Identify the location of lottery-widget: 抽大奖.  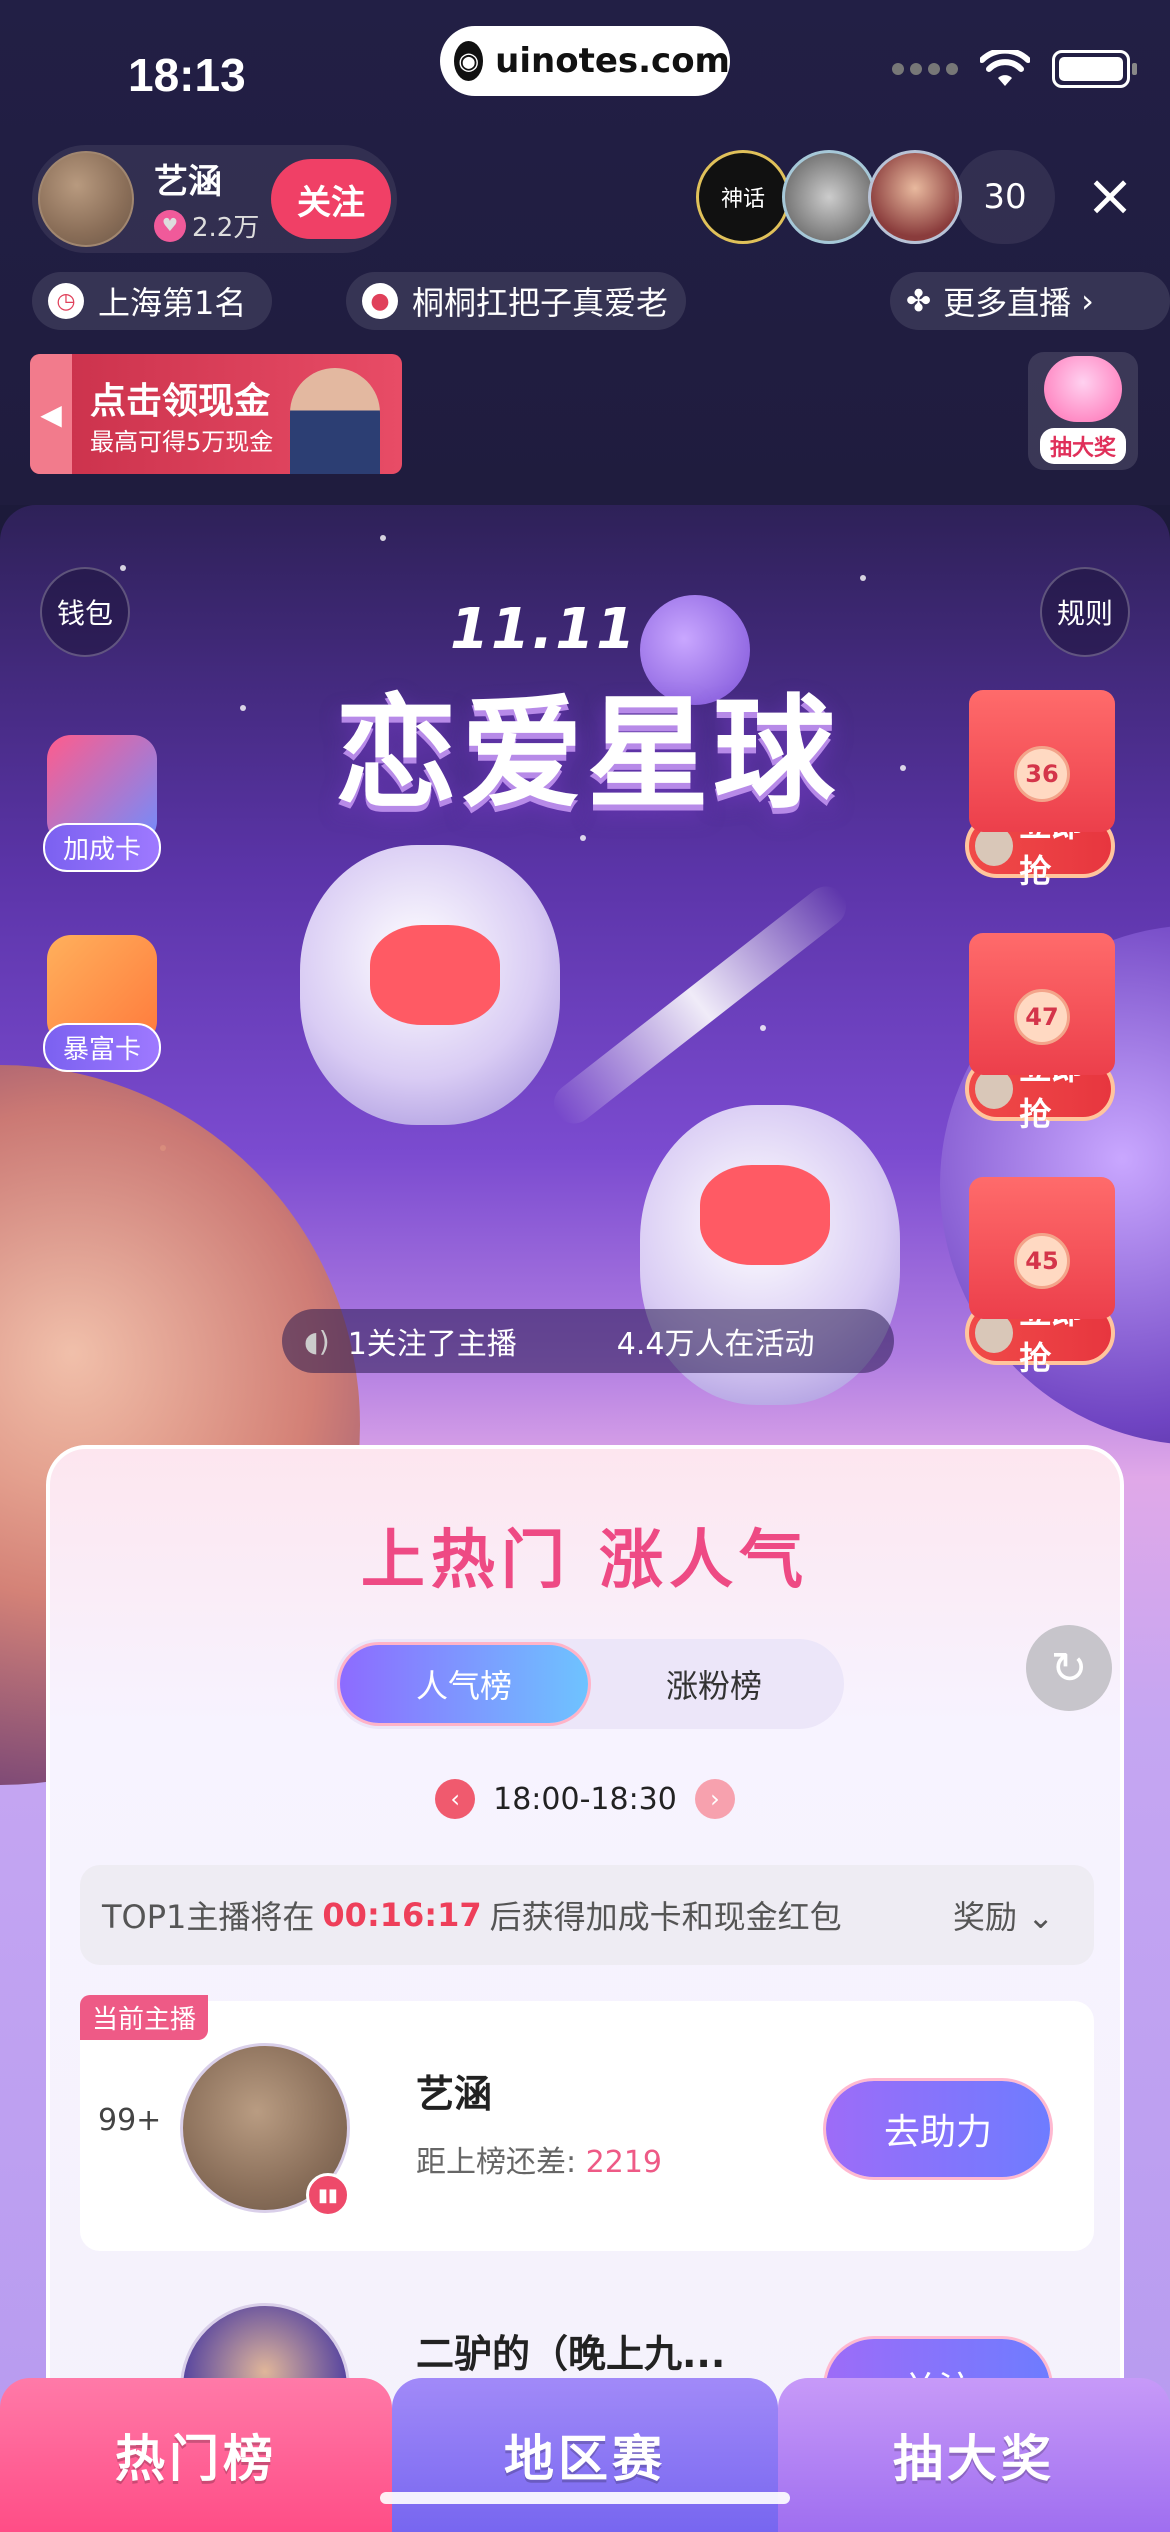
(1083, 411).